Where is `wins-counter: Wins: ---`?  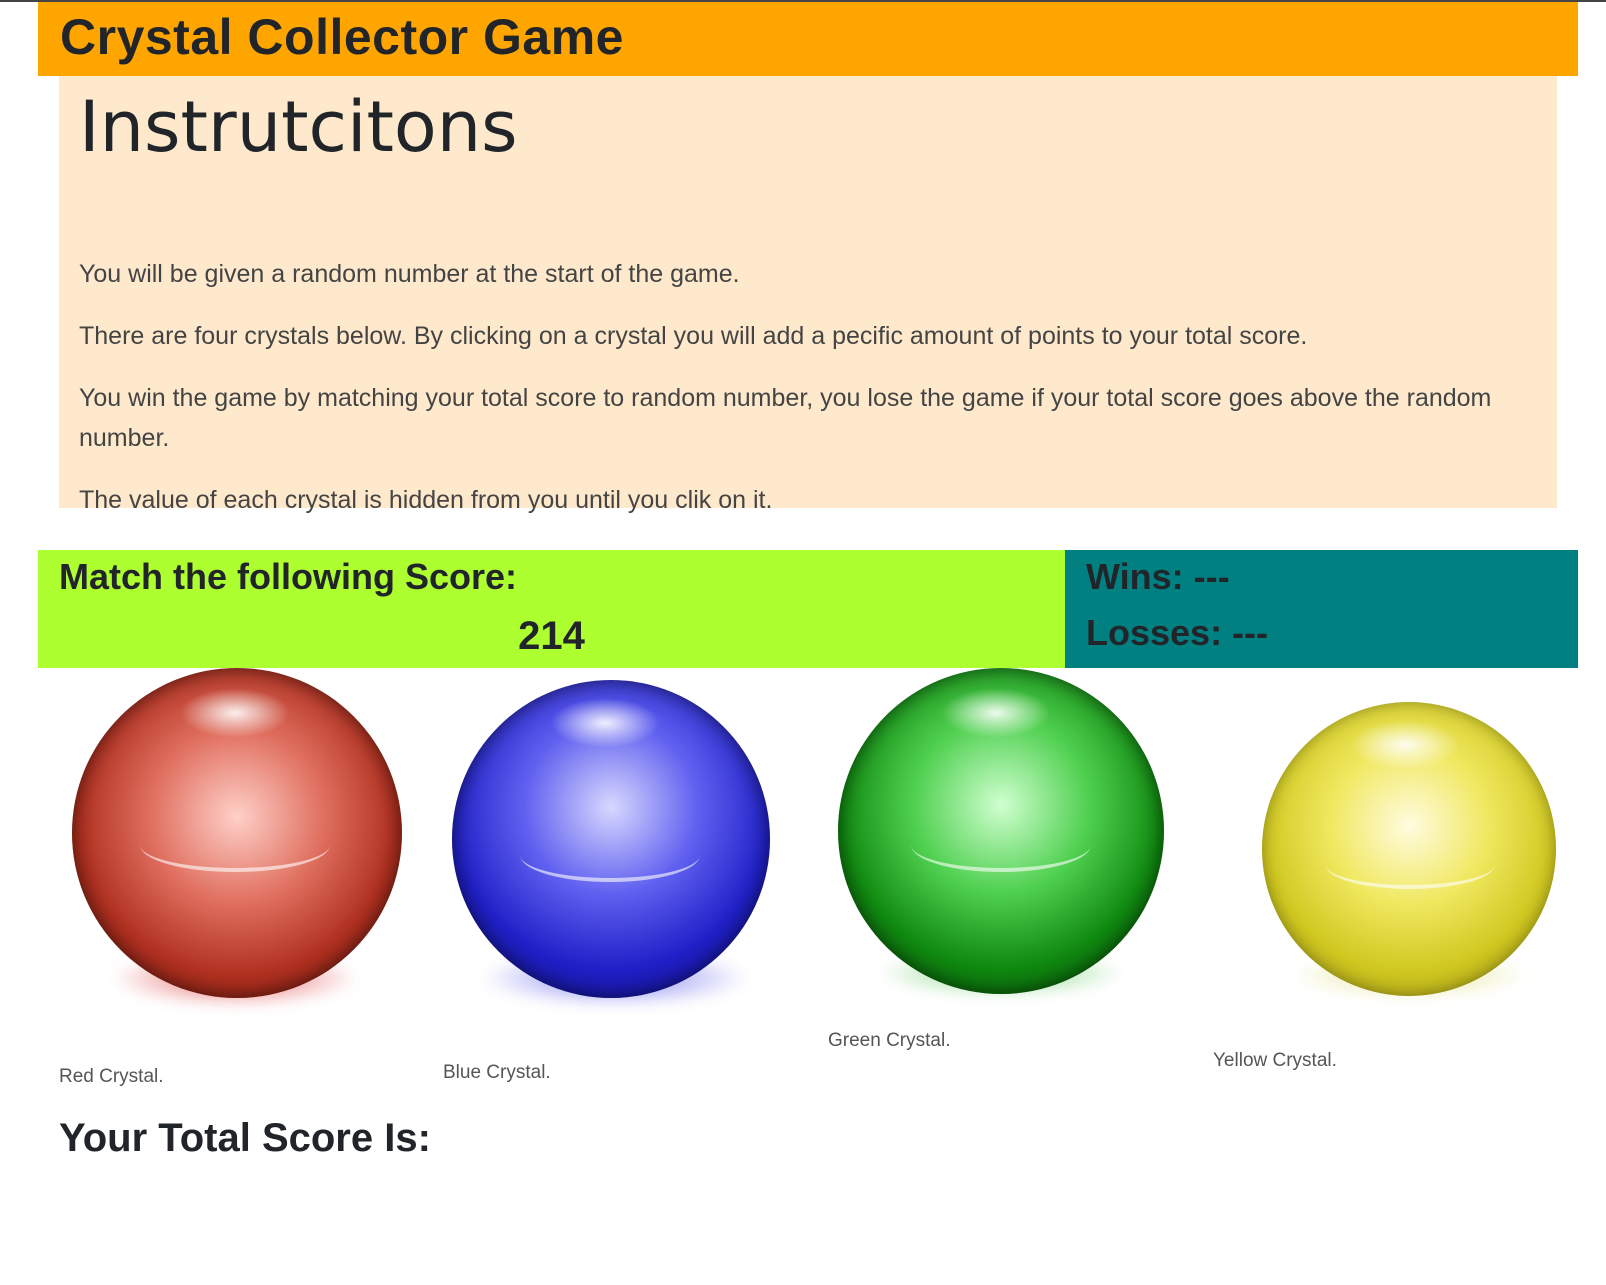
wins-counter: Wins: --- is located at coordinates (1158, 576).